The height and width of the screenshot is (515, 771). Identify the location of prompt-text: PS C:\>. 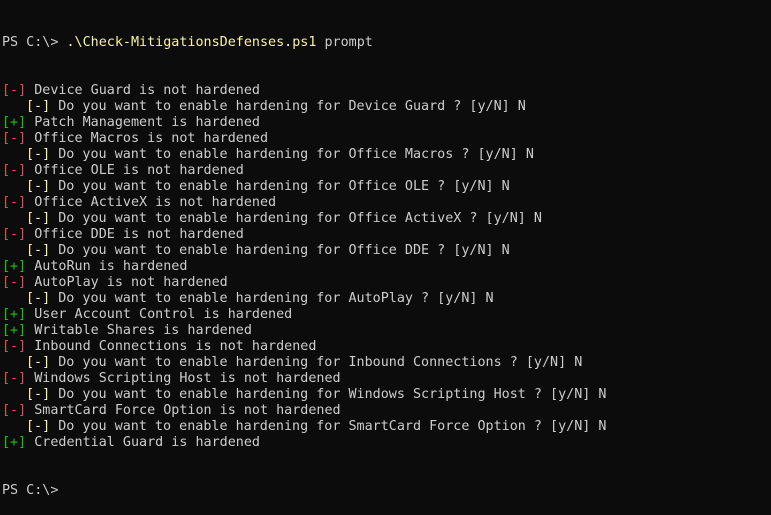
(34, 42).